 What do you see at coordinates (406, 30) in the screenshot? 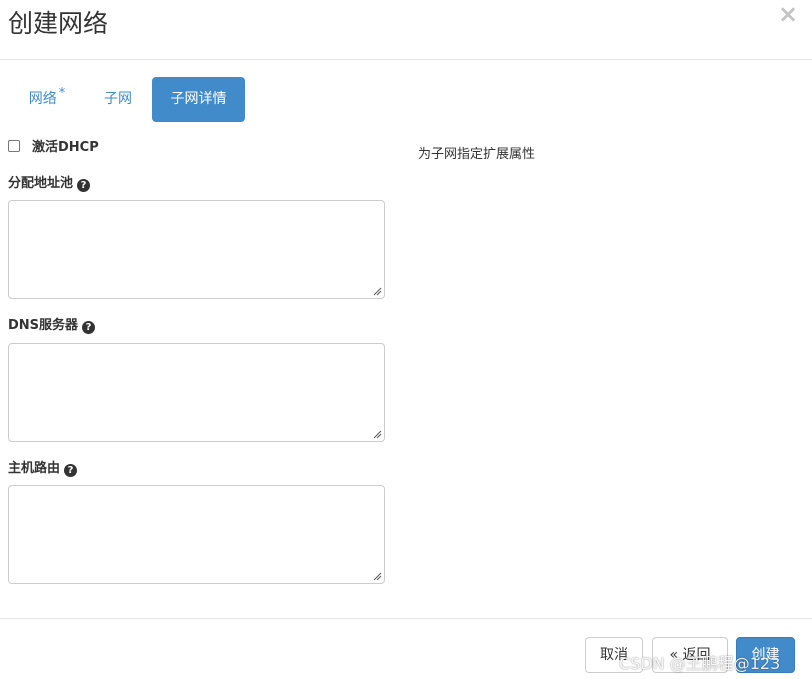
I see `modal-header: 创建网络 ×` at bounding box center [406, 30].